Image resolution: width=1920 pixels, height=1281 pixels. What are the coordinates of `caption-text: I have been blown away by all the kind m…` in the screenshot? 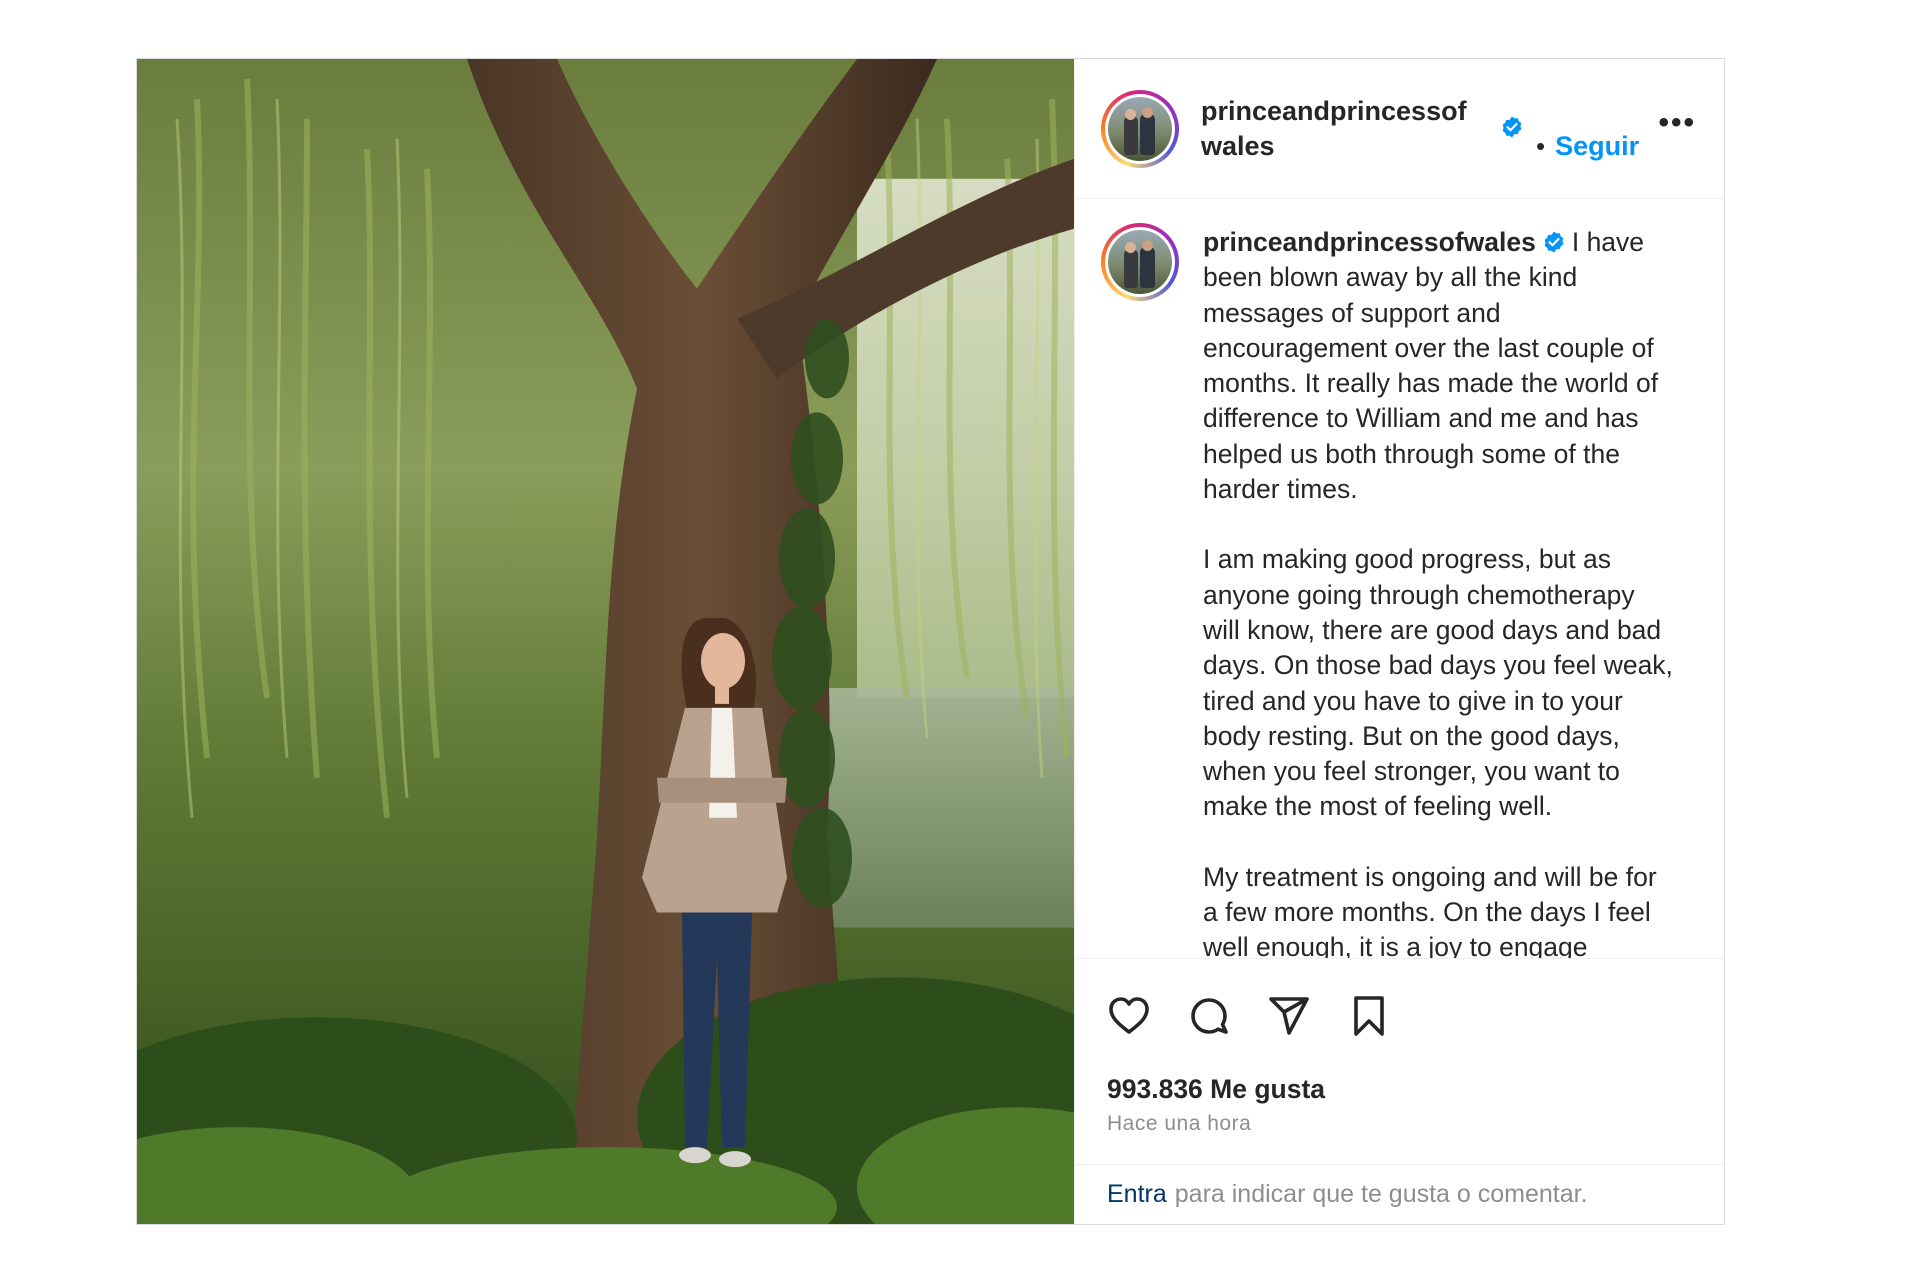 It's located at (1431, 366).